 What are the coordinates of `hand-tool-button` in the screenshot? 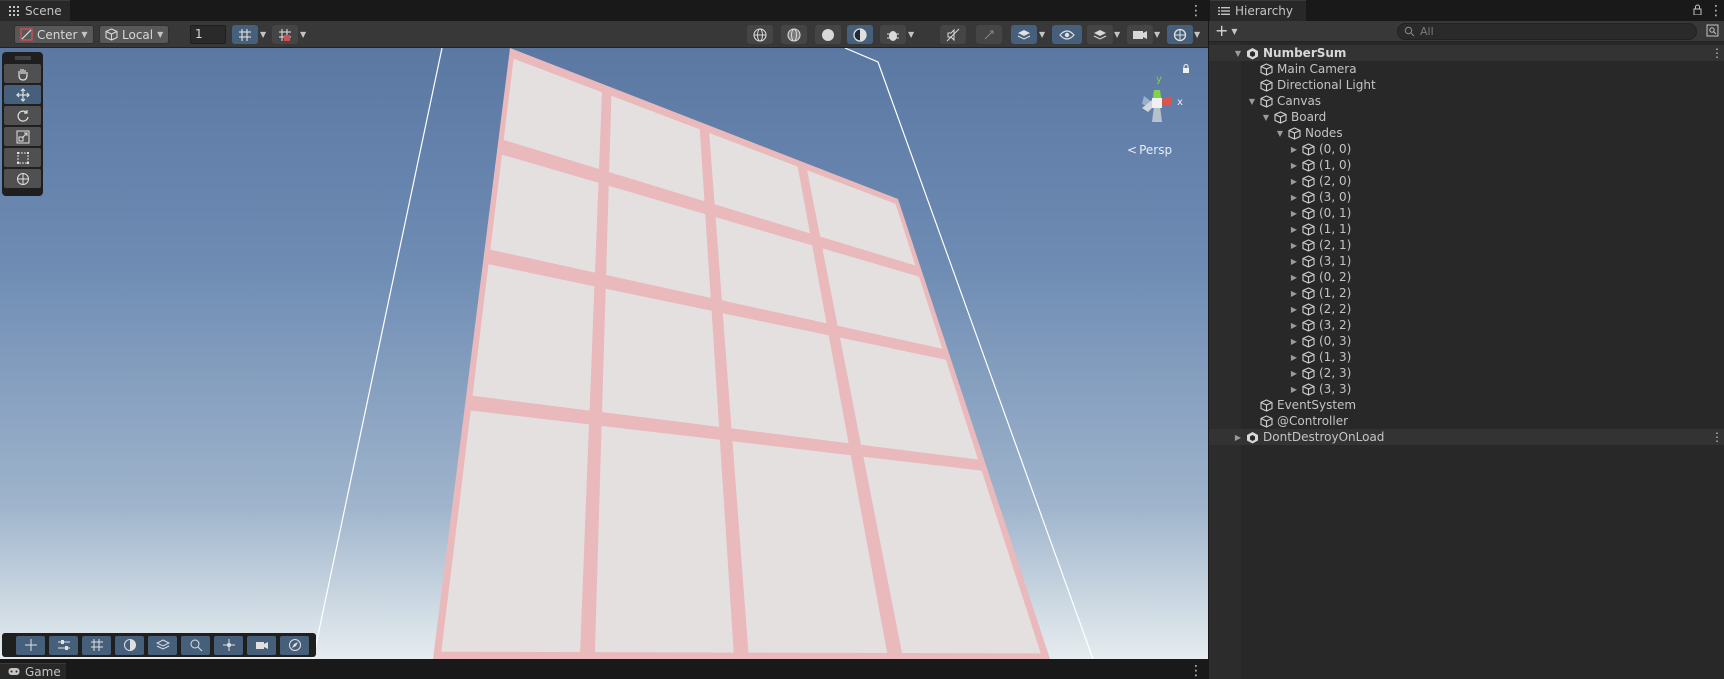 It's located at (22, 73).